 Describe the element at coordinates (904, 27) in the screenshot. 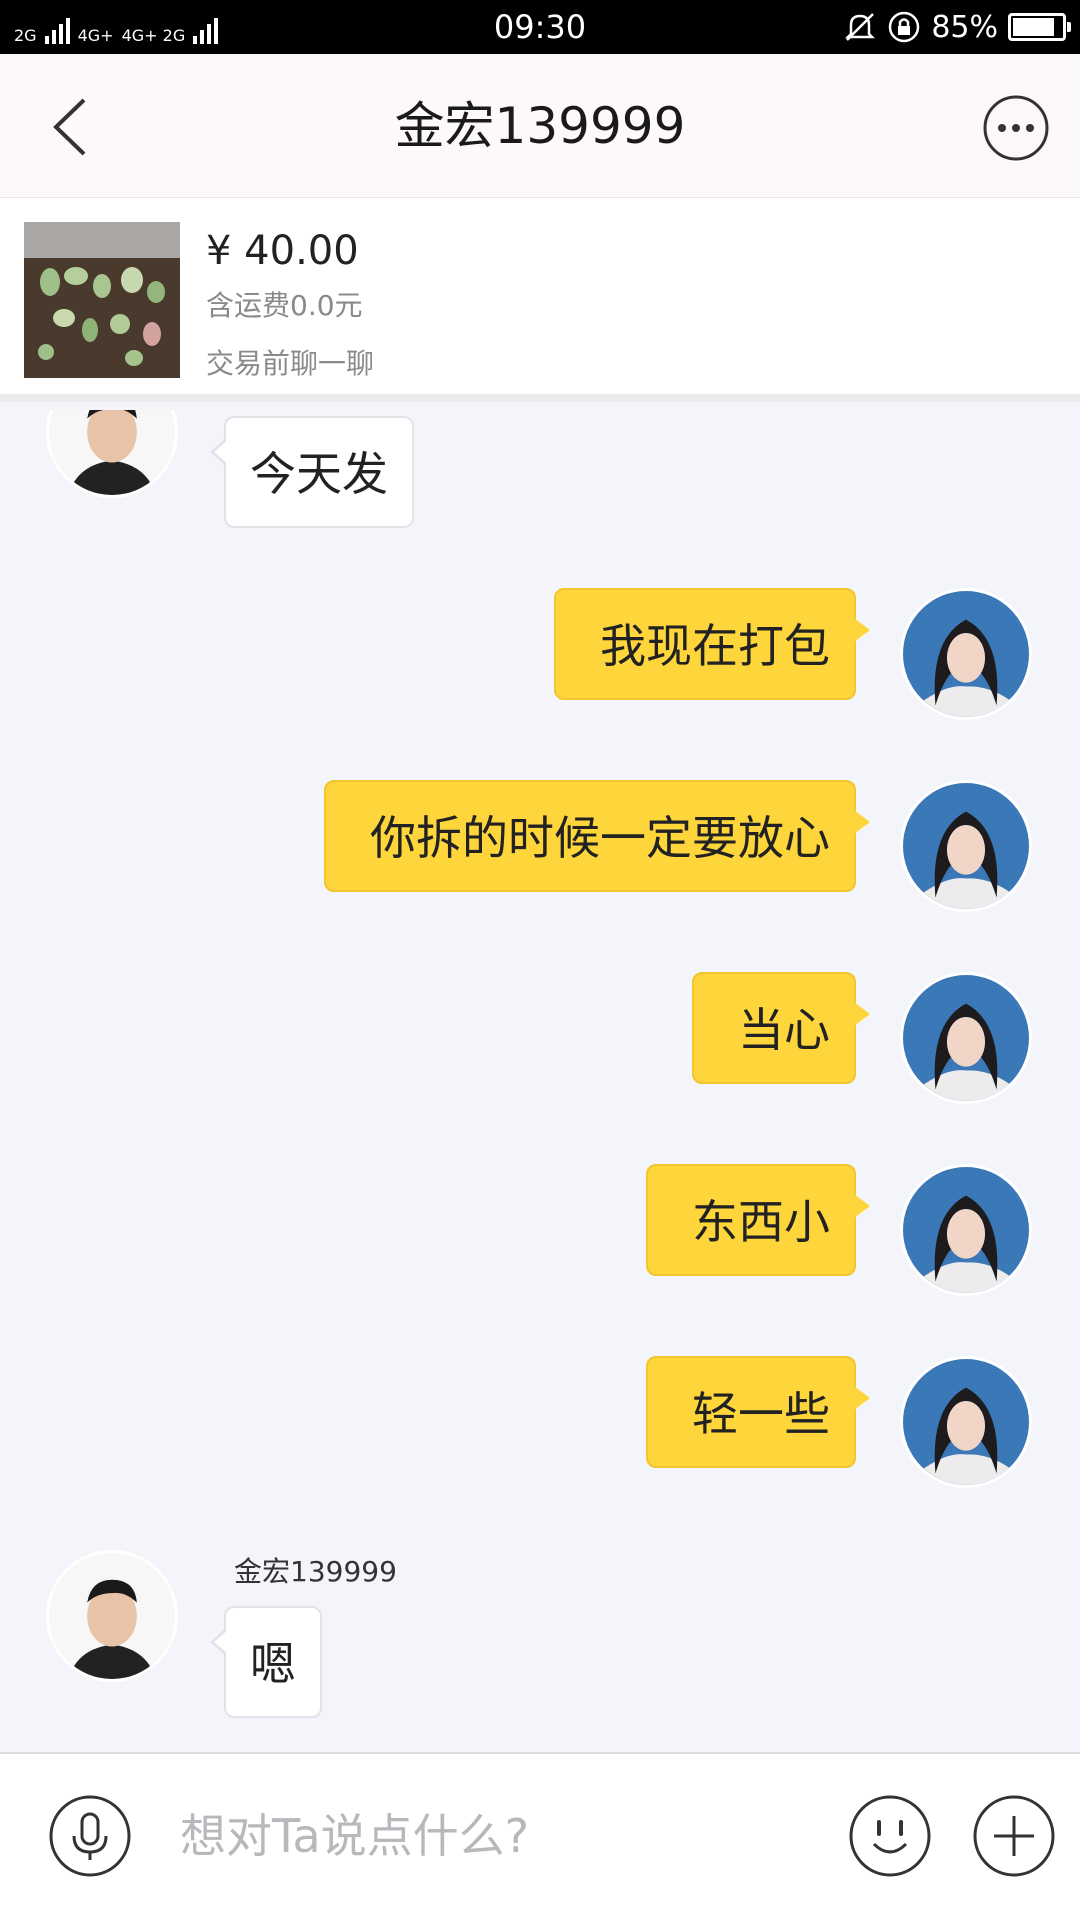

I see `rotation-lock-icon` at that location.